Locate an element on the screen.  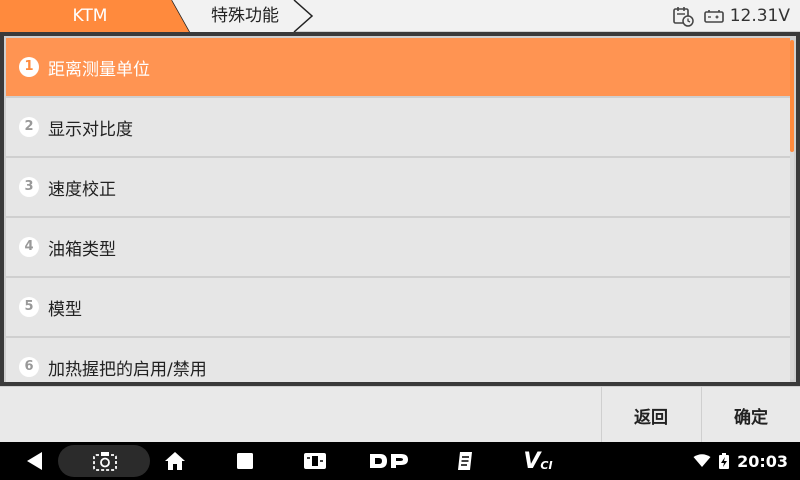
item-label: 加热握把的启用/禁用 is located at coordinates (127, 369).